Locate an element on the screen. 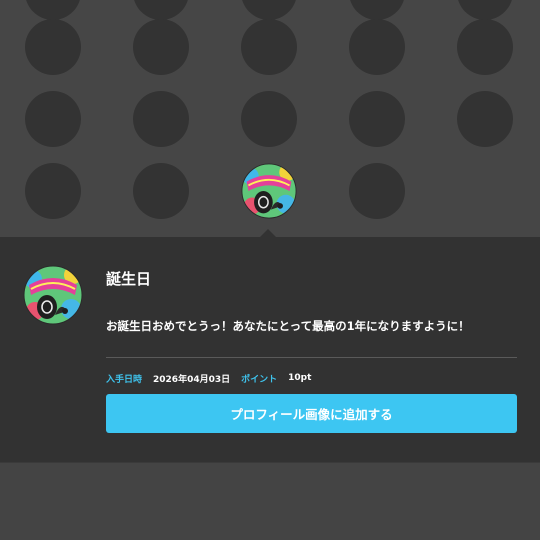  badge-description: お誕生日おめでとうっ！あなたにとって最高の1年になりますように！ is located at coordinates (288, 326).